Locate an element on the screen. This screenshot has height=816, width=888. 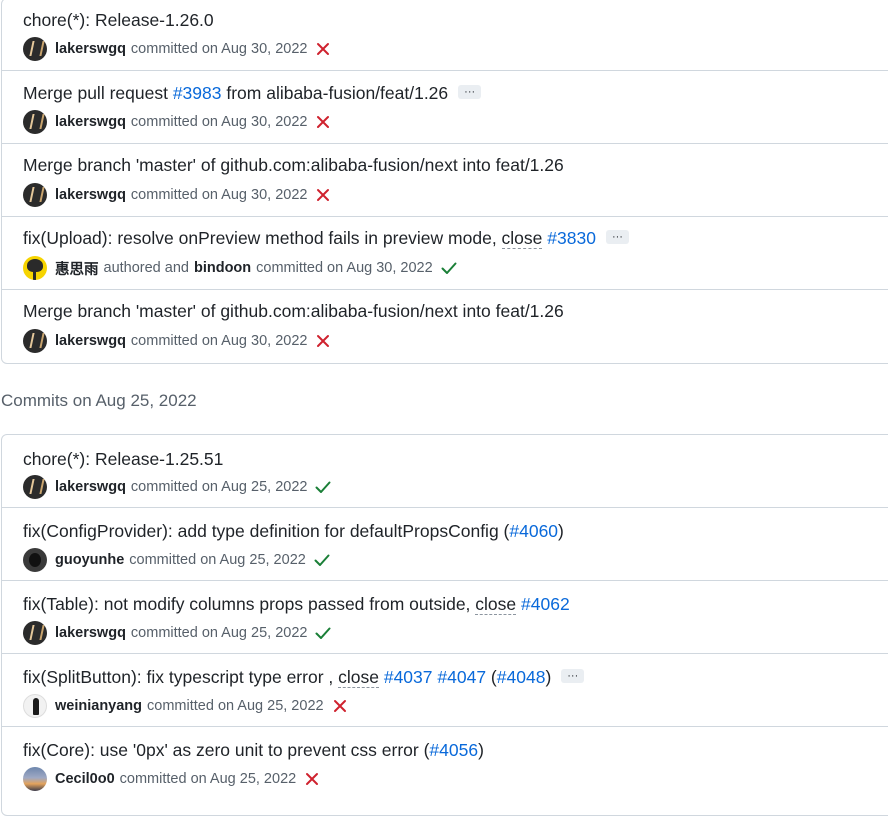
issue-link: #4047 is located at coordinates (461, 677).